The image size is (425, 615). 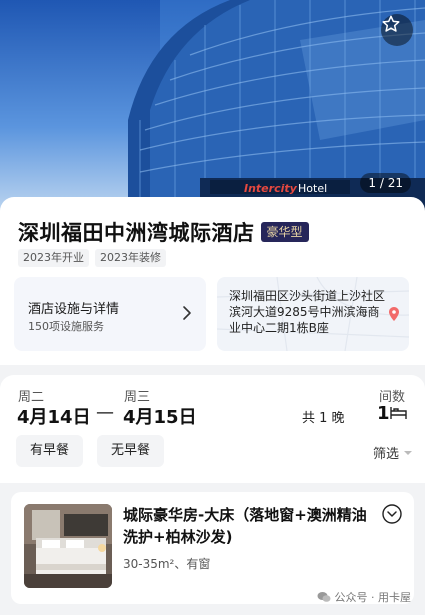 What do you see at coordinates (394, 314) in the screenshot?
I see `map-pin-icon` at bounding box center [394, 314].